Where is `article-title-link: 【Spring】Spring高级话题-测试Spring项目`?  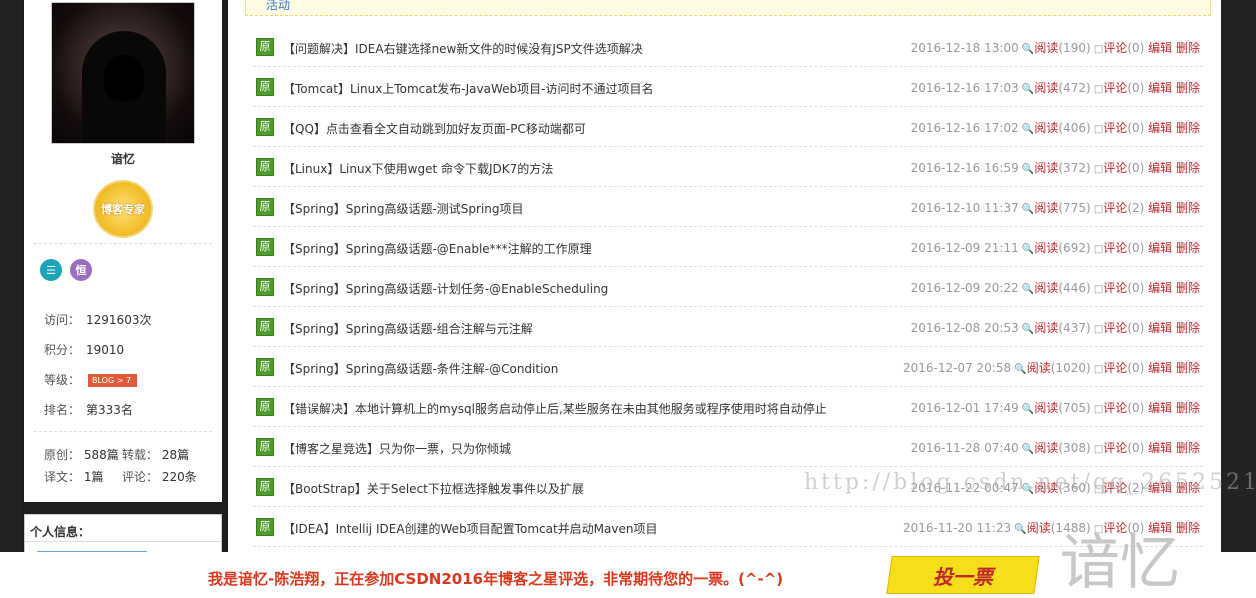 article-title-link: 【Spring】Spring高级话题-测试Spring项目 is located at coordinates (403, 208).